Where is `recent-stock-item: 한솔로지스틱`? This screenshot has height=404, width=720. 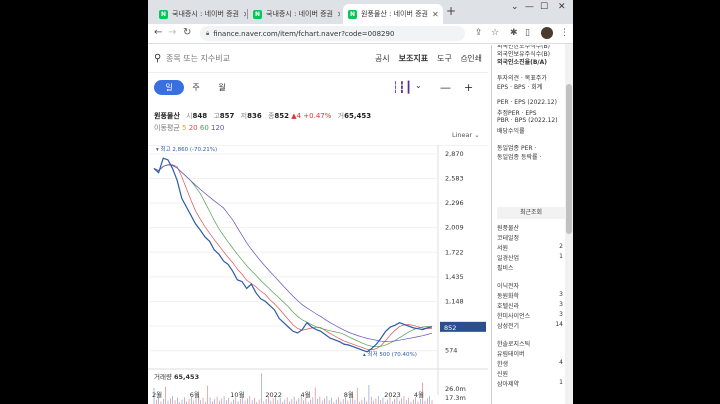 recent-stock-item: 한솔로지스틱 is located at coordinates (513, 343).